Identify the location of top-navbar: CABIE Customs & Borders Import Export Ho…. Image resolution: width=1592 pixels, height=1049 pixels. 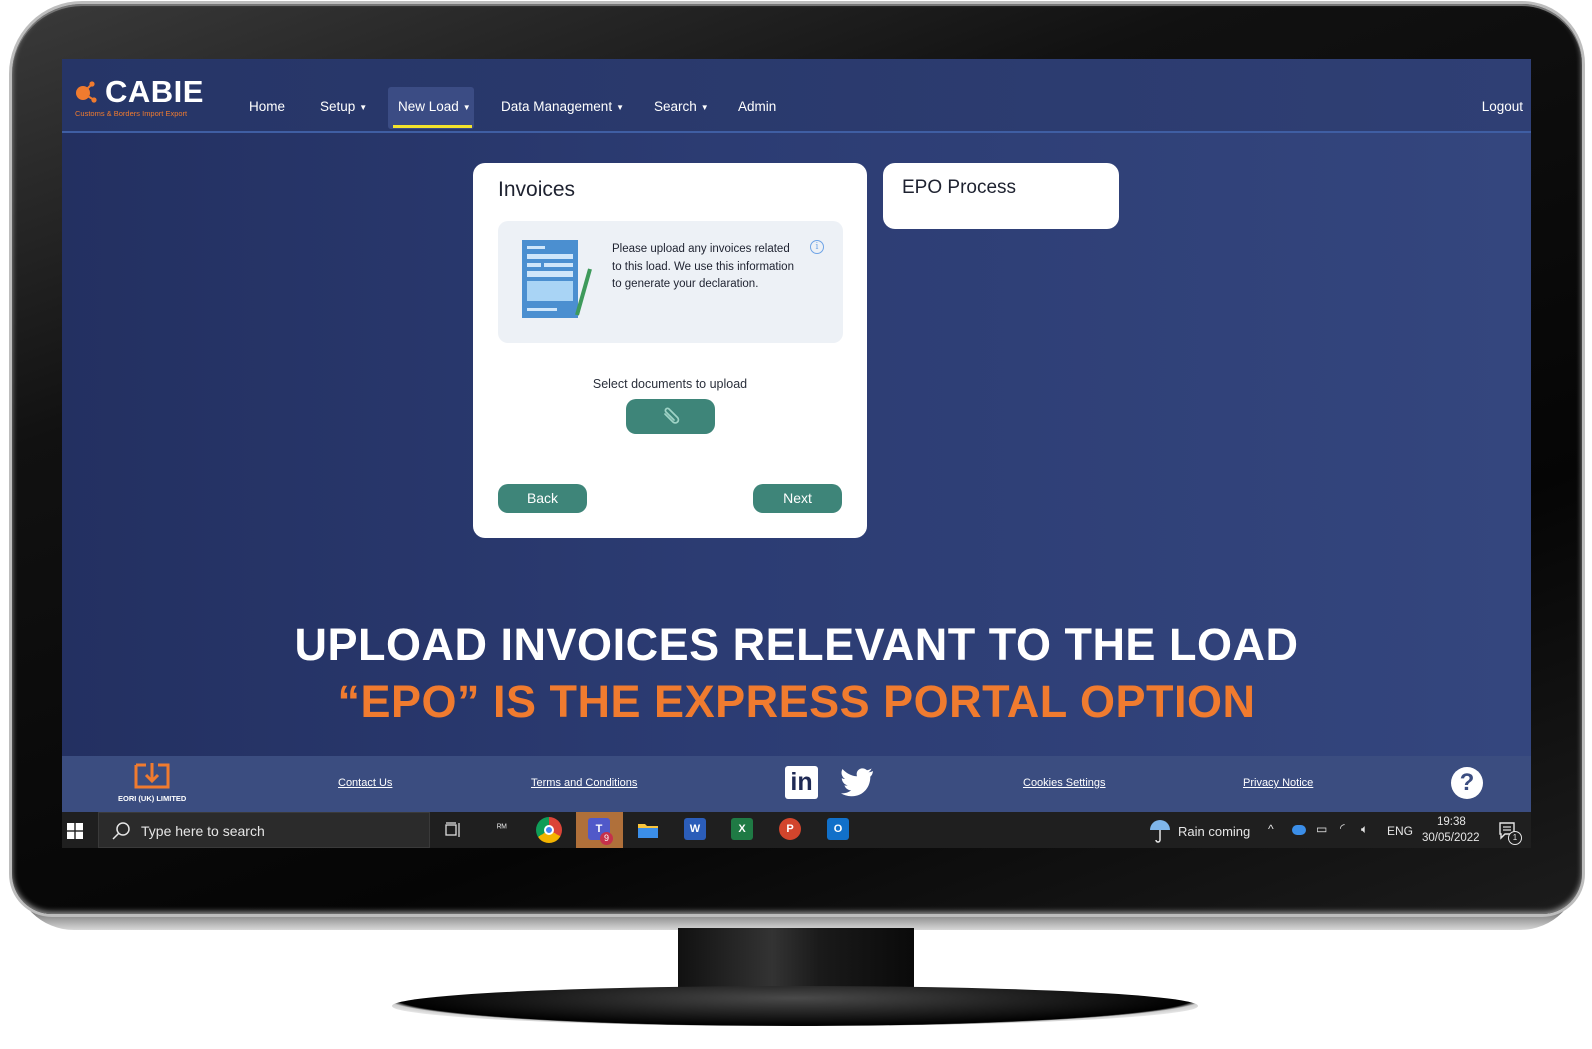
(796, 96).